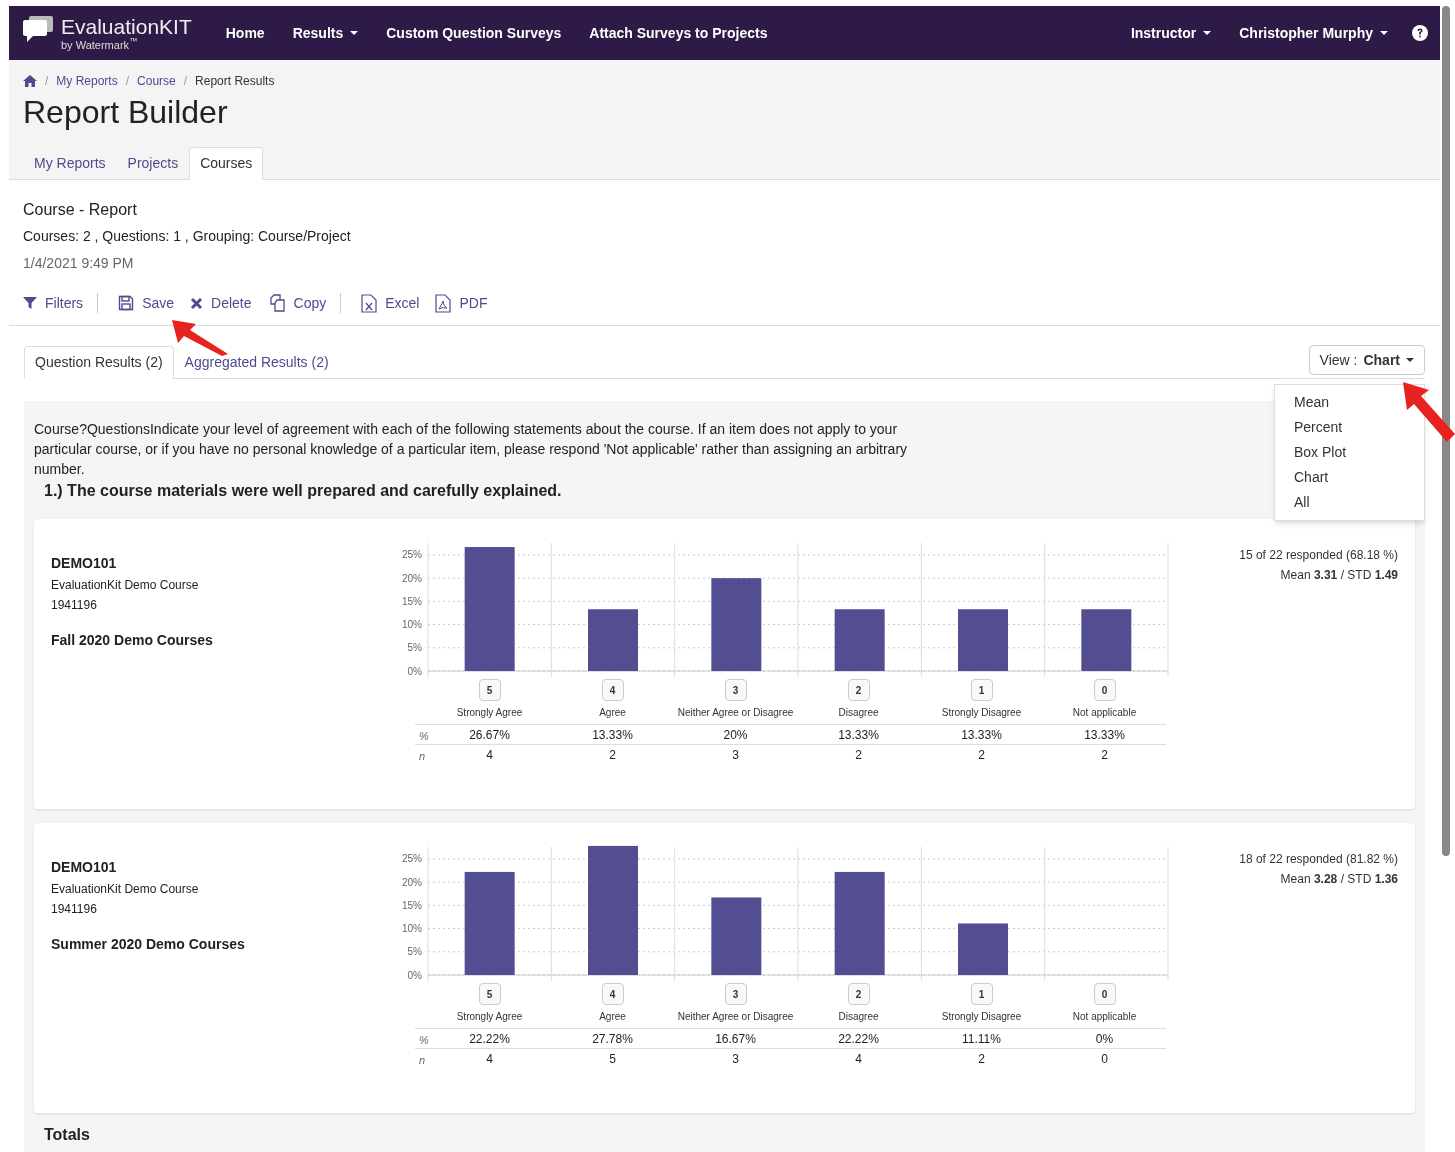  What do you see at coordinates (489, 735) in the screenshot?
I see `table-cell-text: 26.67%` at bounding box center [489, 735].